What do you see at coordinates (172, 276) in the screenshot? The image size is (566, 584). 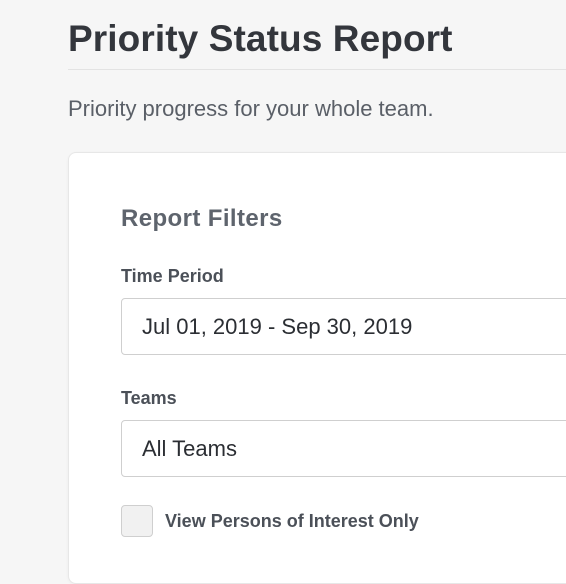 I see `time-period-label: Time Period` at bounding box center [172, 276].